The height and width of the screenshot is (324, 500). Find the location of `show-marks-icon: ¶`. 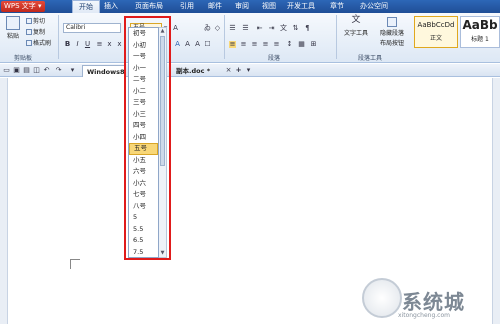

show-marks-icon: ¶ is located at coordinates (307, 28).